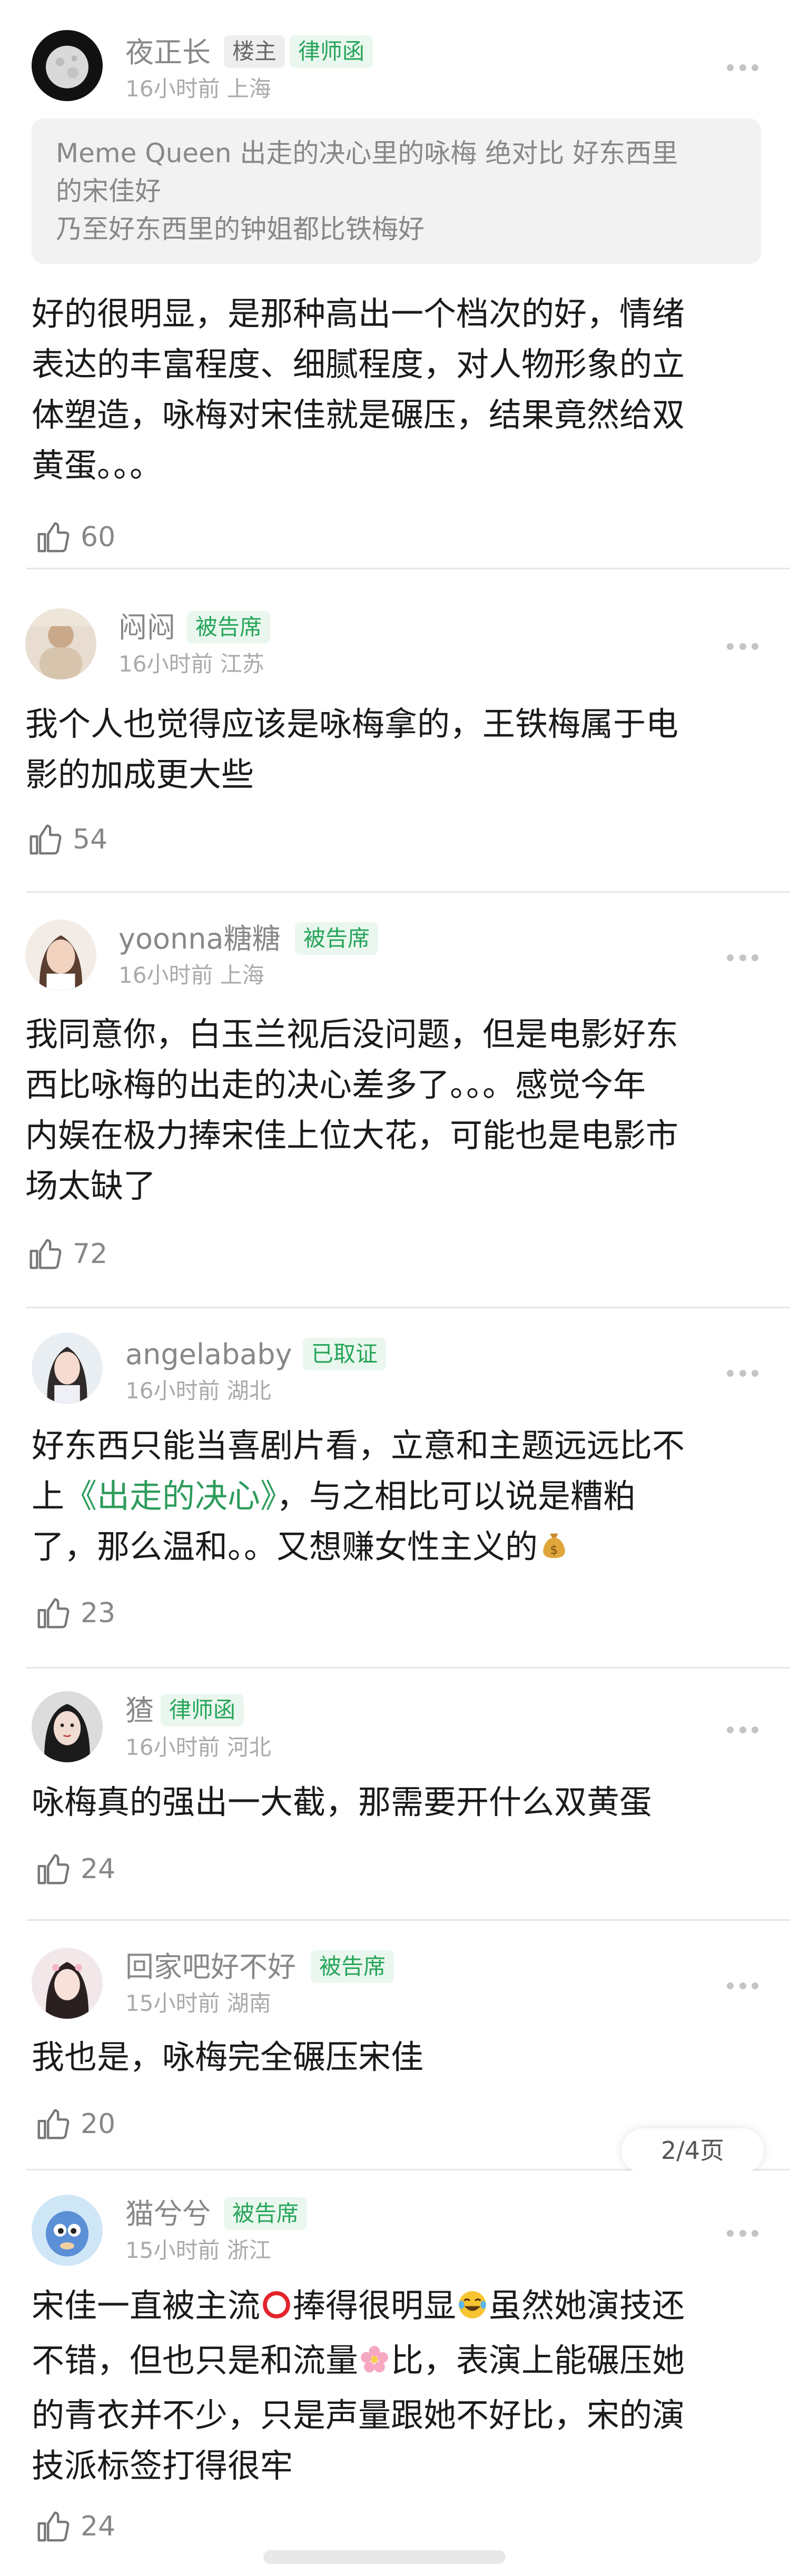  What do you see at coordinates (335, 1084) in the screenshot?
I see `text-line: 西比咏梅的出走的决心差多了。。。感觉今年` at bounding box center [335, 1084].